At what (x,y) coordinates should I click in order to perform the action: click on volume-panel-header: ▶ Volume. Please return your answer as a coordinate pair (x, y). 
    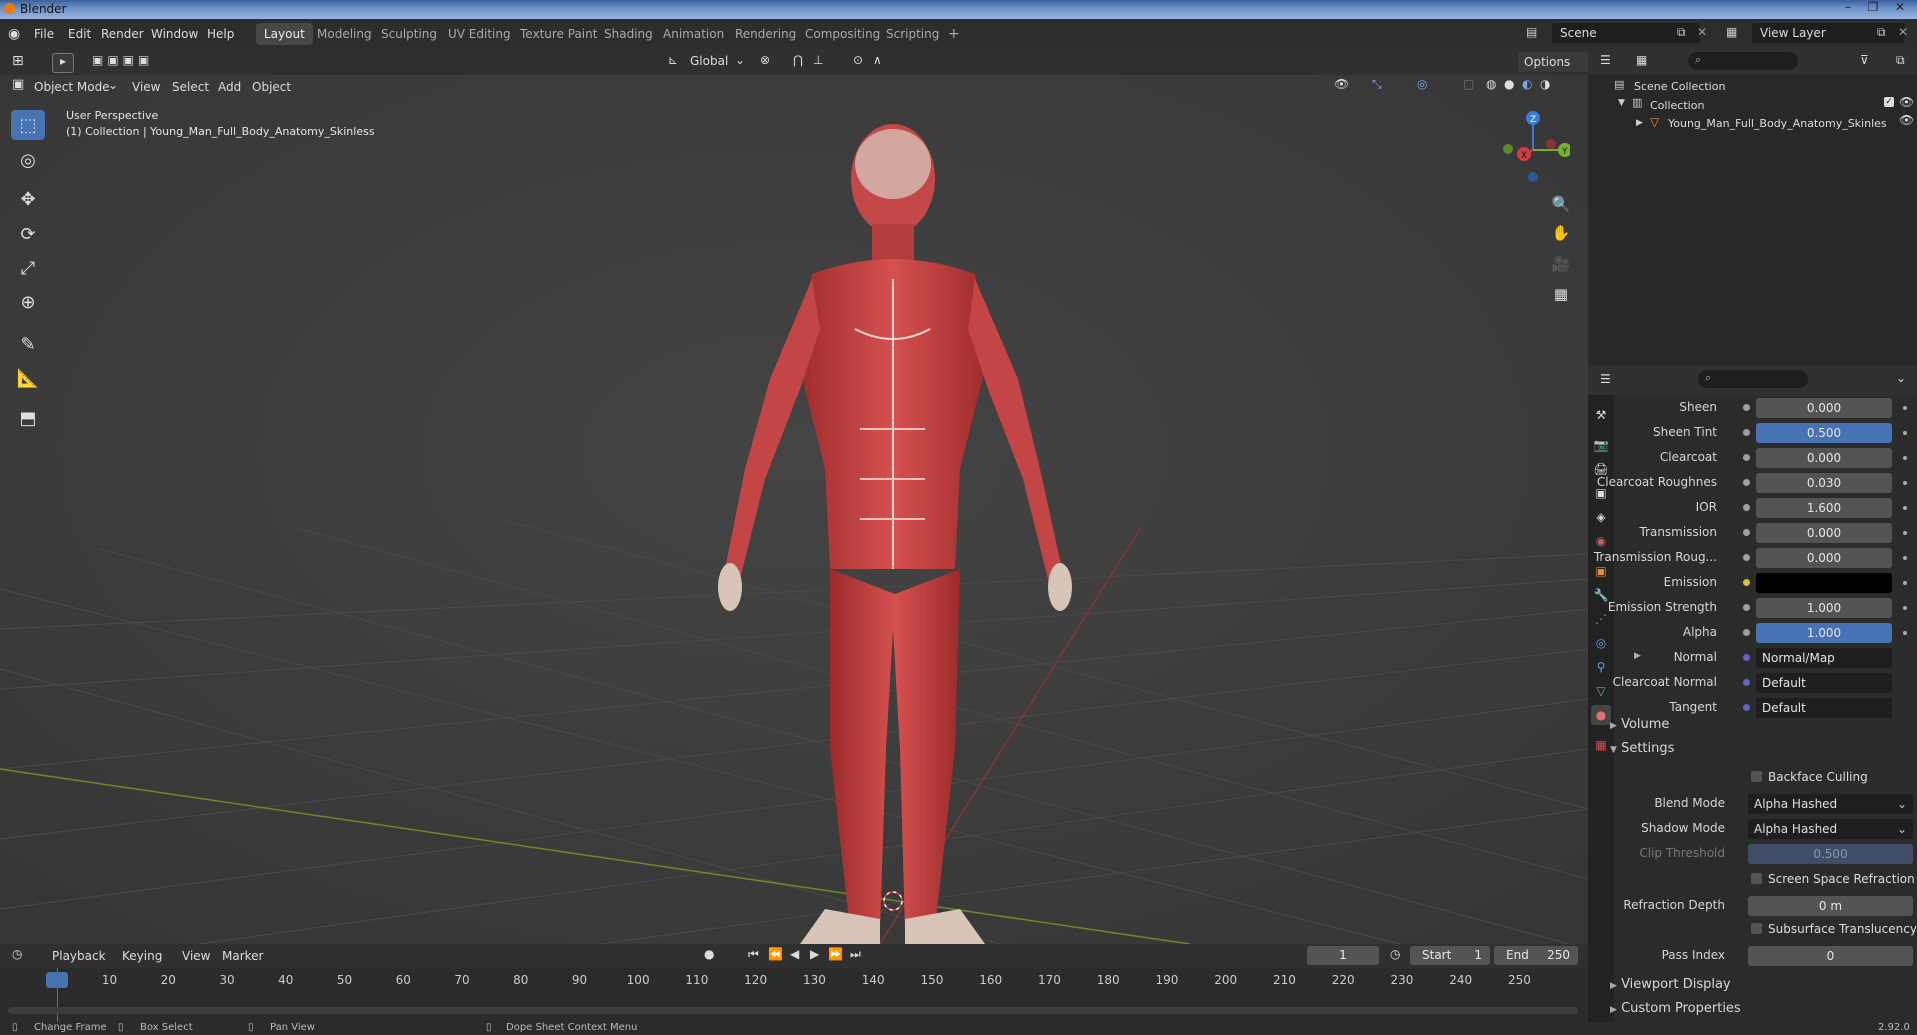
    Looking at the image, I should click on (1639, 724).